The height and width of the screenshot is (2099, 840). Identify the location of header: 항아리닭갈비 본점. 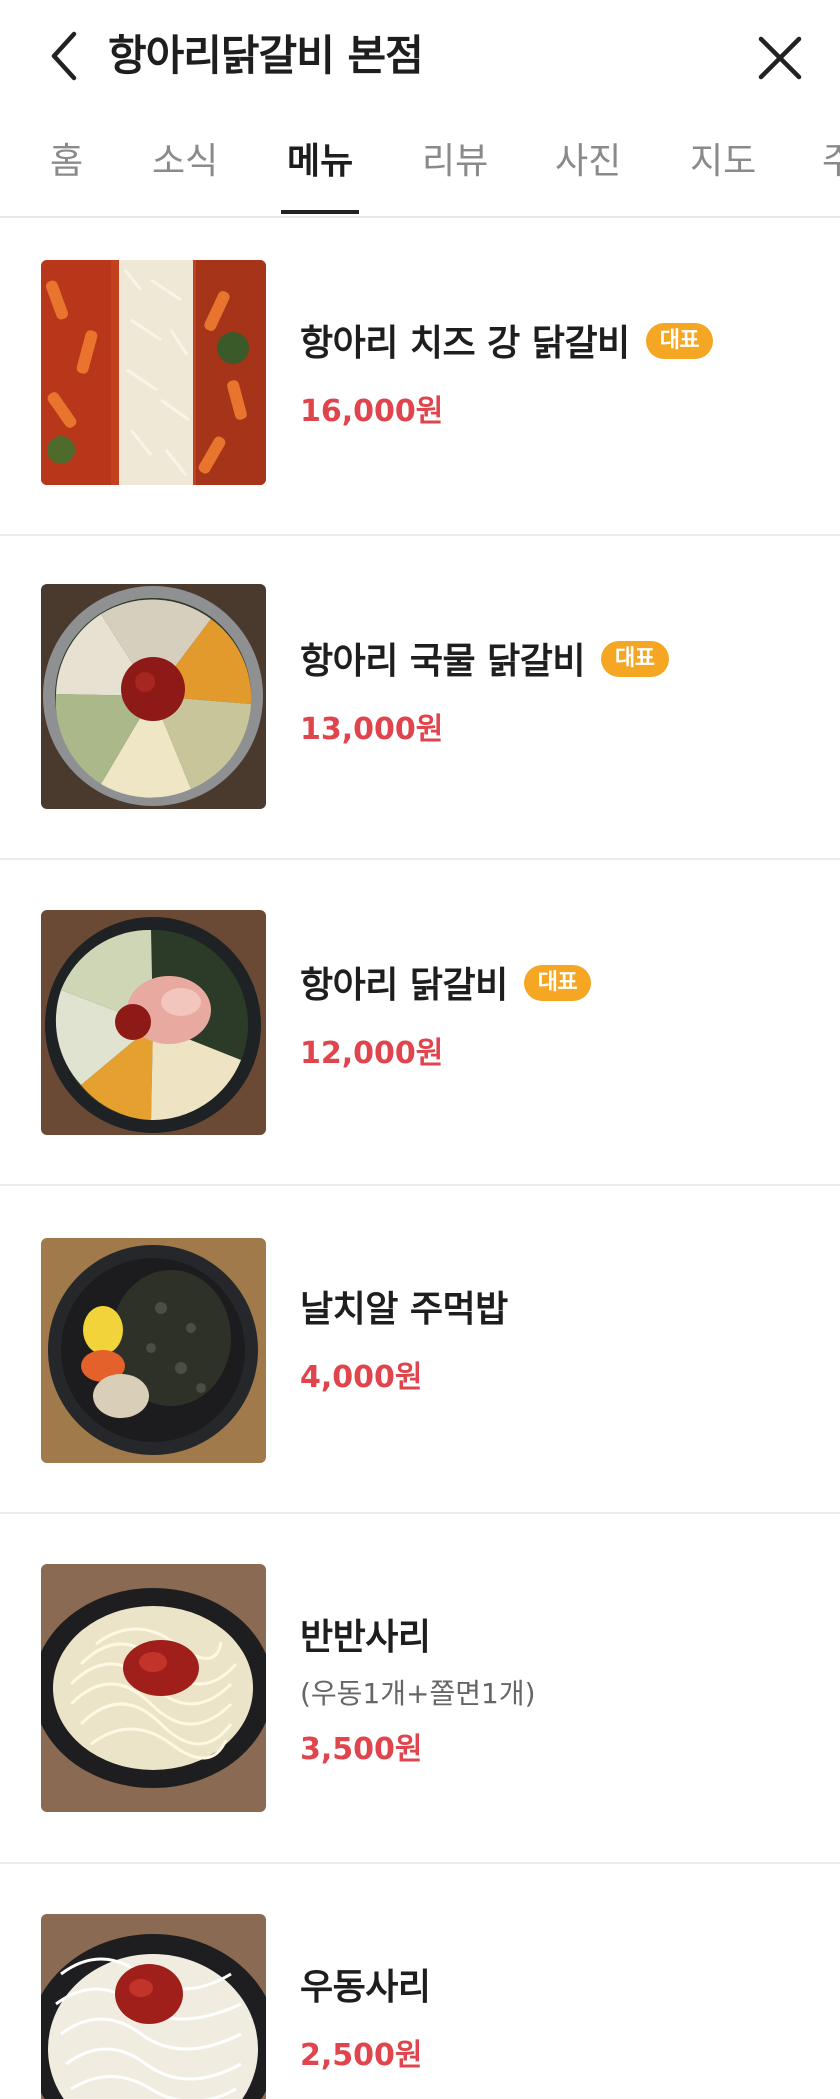
(420, 56).